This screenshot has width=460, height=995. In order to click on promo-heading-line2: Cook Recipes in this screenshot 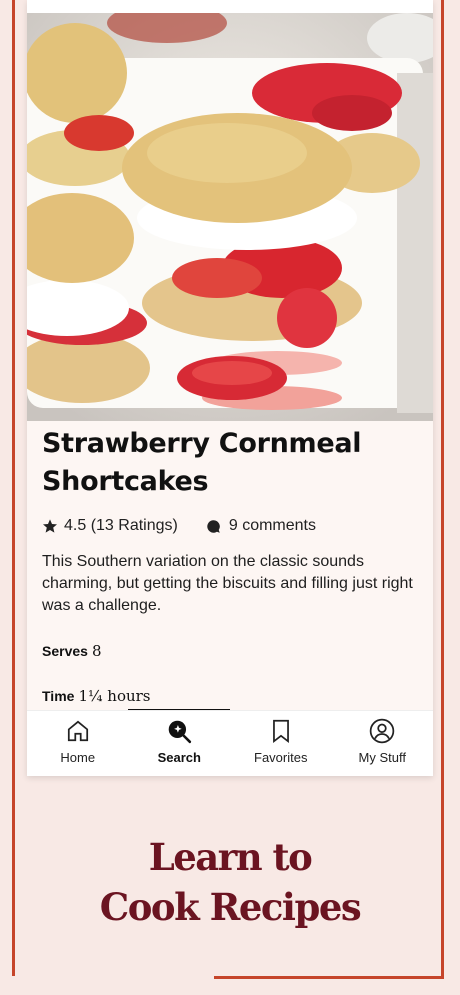, I will do `click(230, 907)`.